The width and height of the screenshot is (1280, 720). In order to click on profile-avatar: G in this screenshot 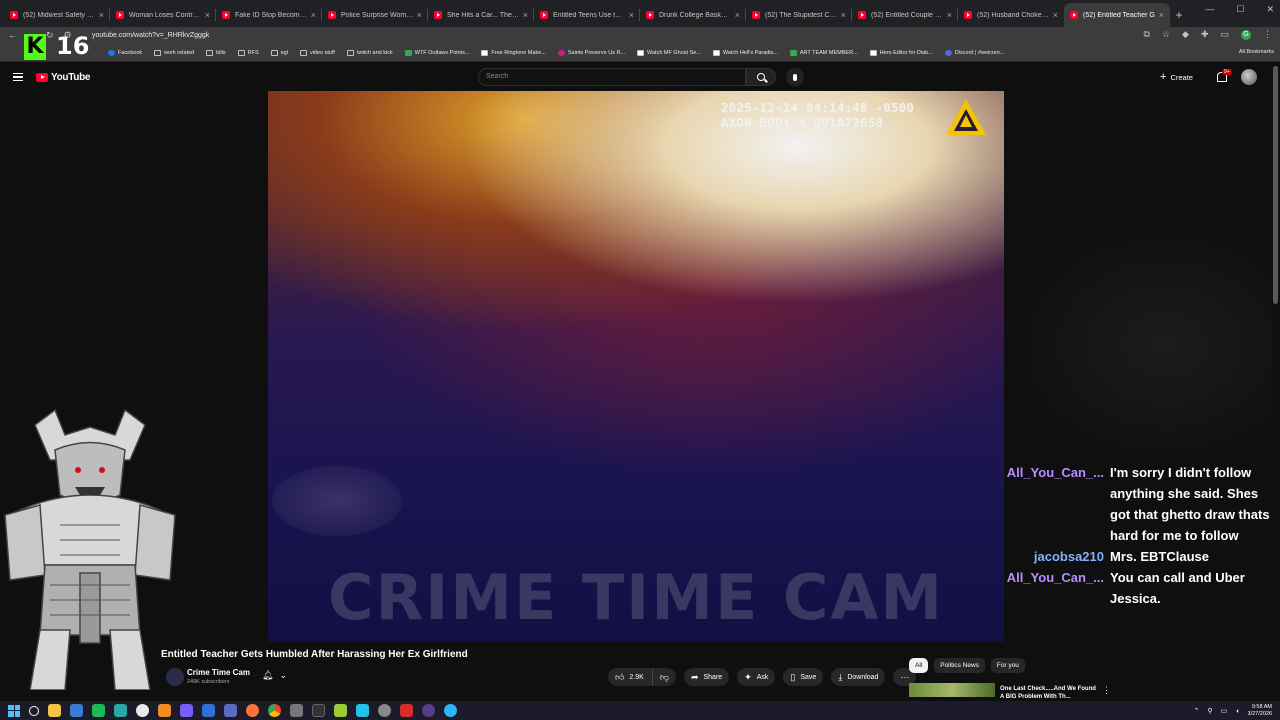, I will do `click(1246, 34)`.